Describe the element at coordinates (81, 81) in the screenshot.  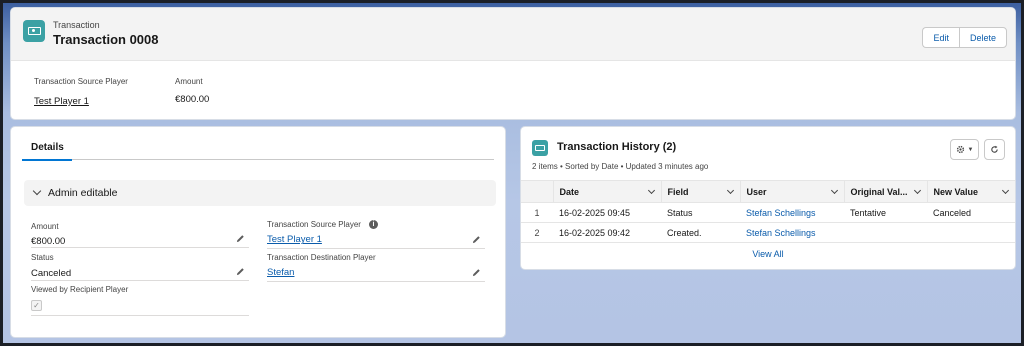
I see `highlight-label: Transaction Source Player` at that location.